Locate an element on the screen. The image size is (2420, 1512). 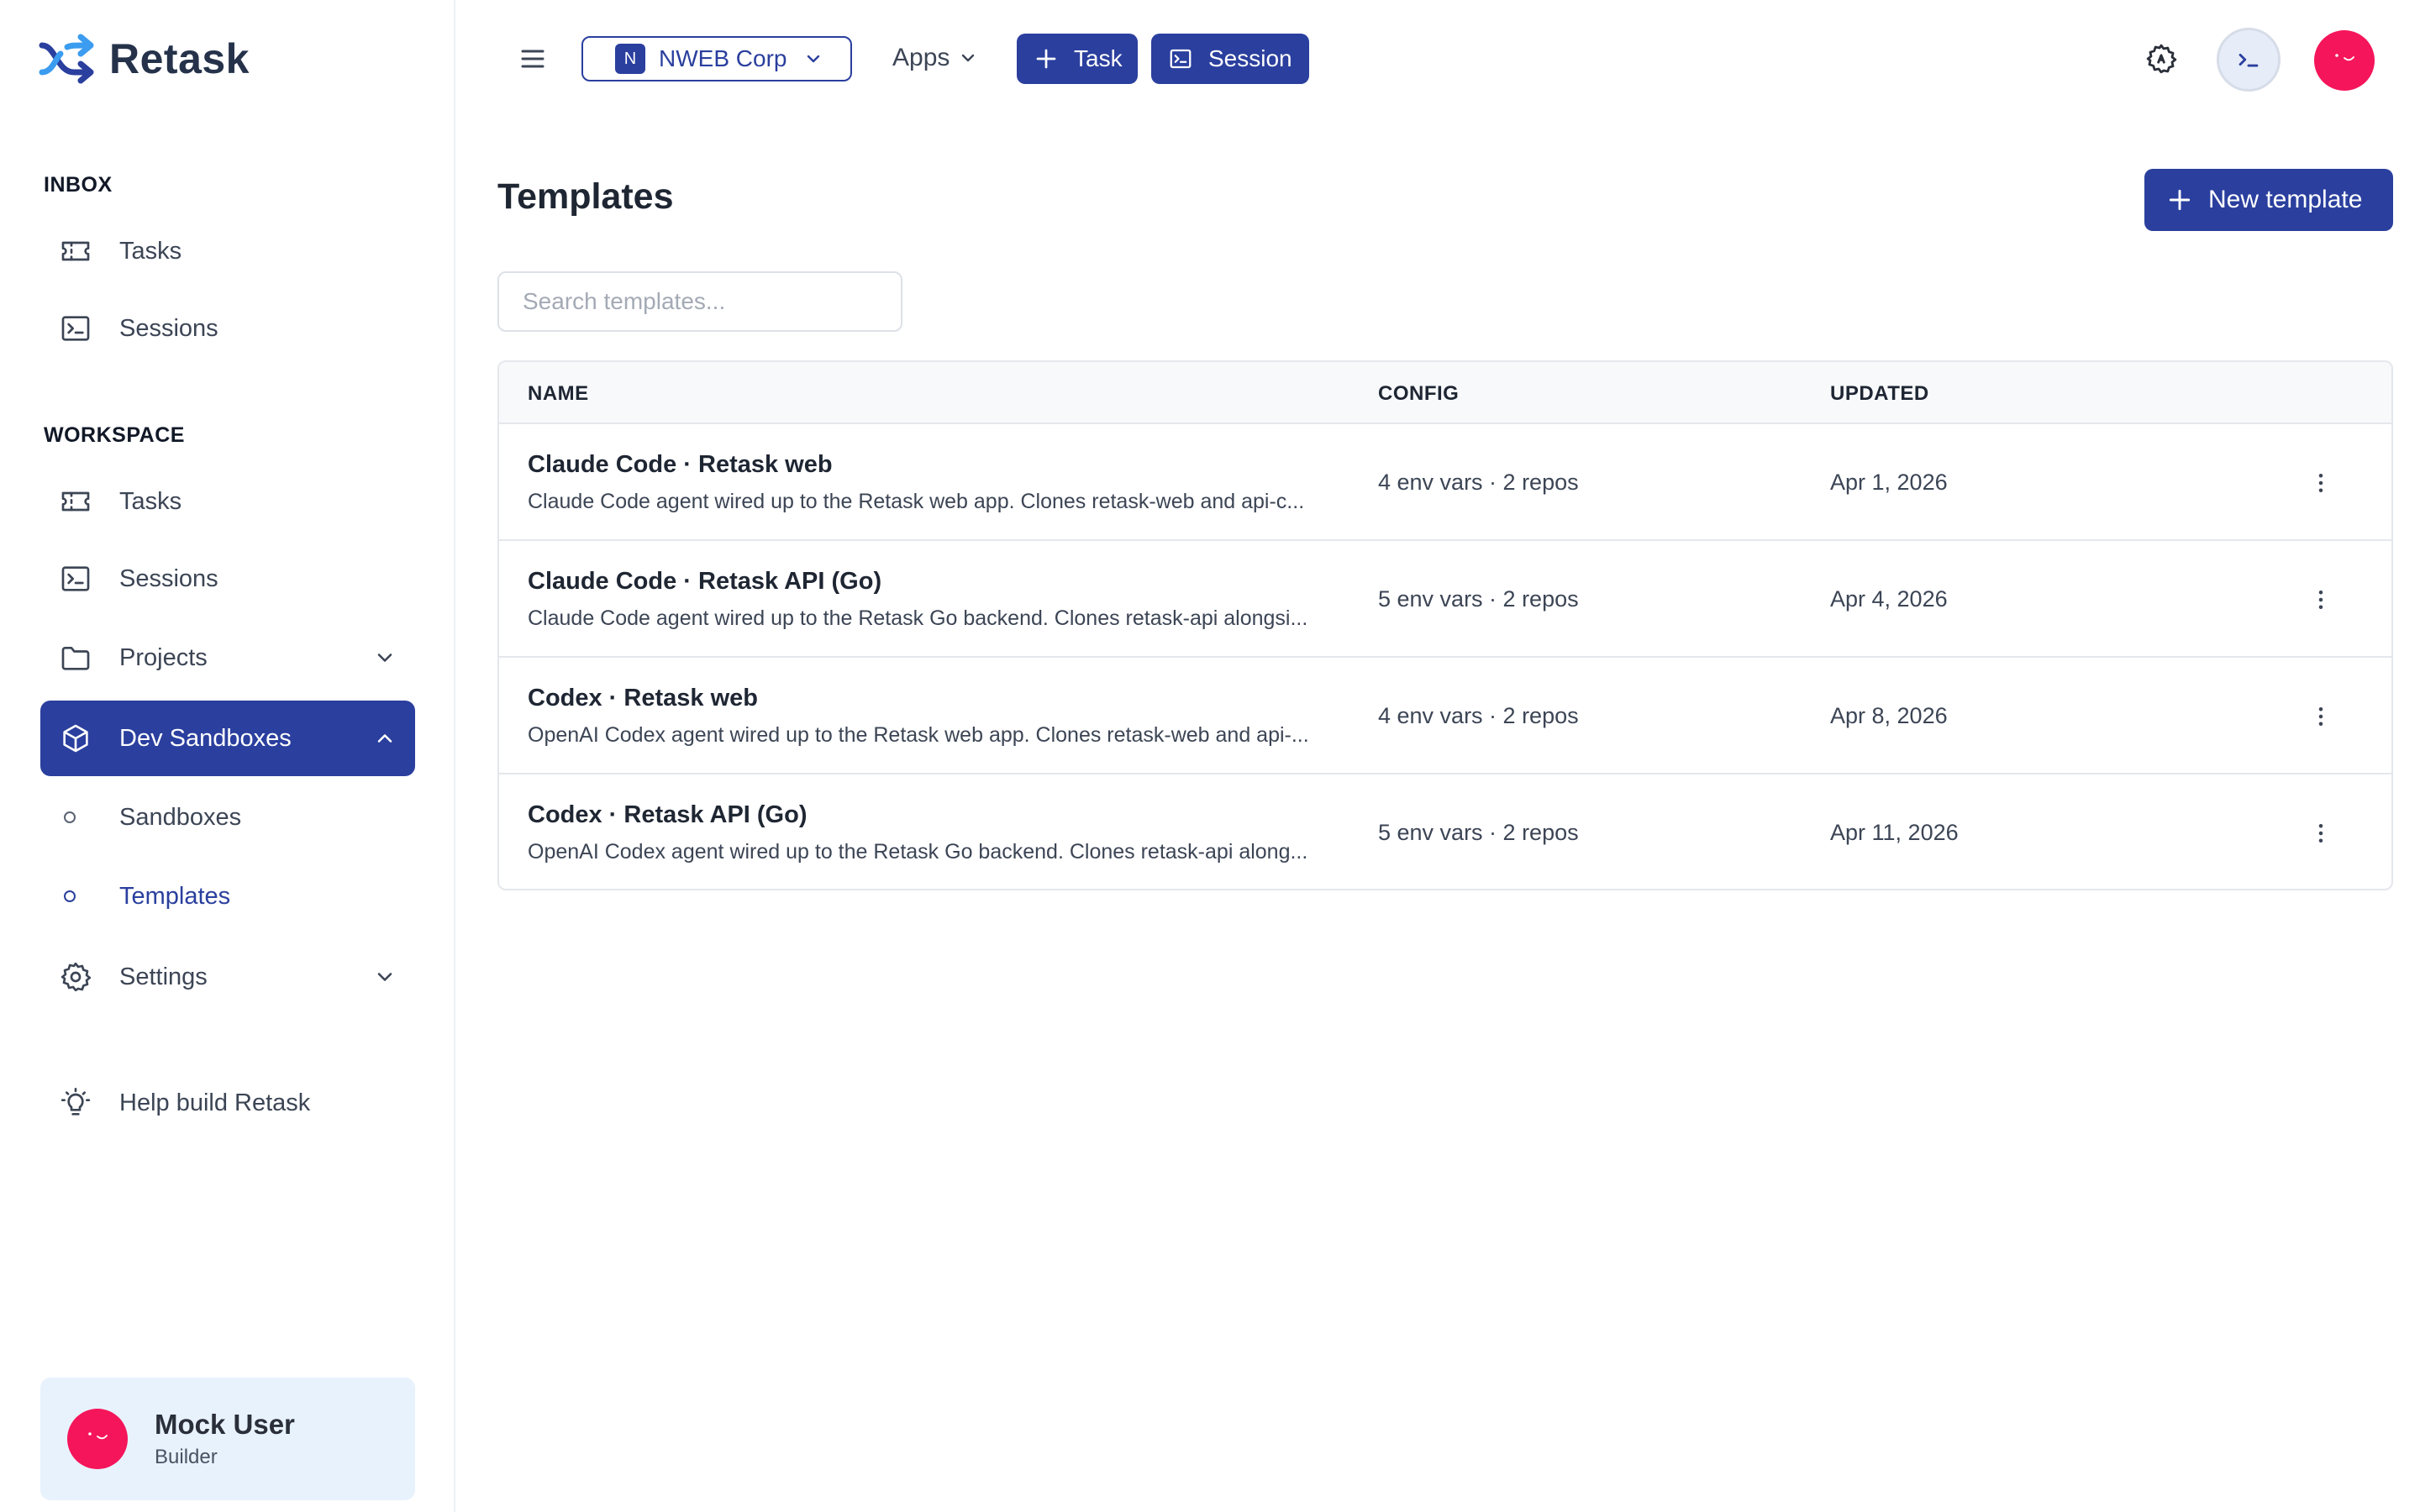
new-template-label: New template is located at coordinates (2285, 199).